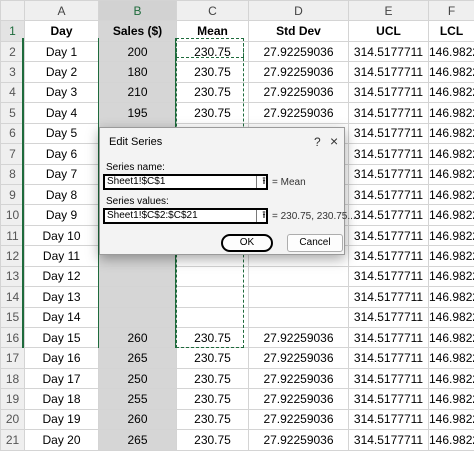 The width and height of the screenshot is (474, 451). I want to click on cell-day: Day 19, so click(62, 419).